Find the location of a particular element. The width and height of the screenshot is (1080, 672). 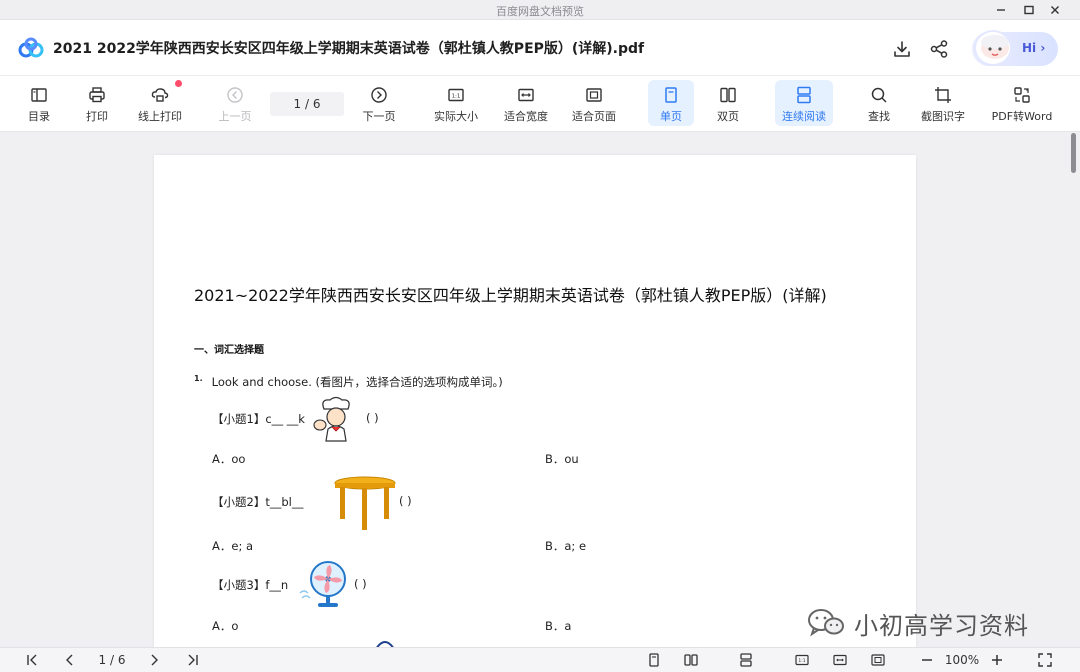

find-label: 查找 is located at coordinates (879, 116).